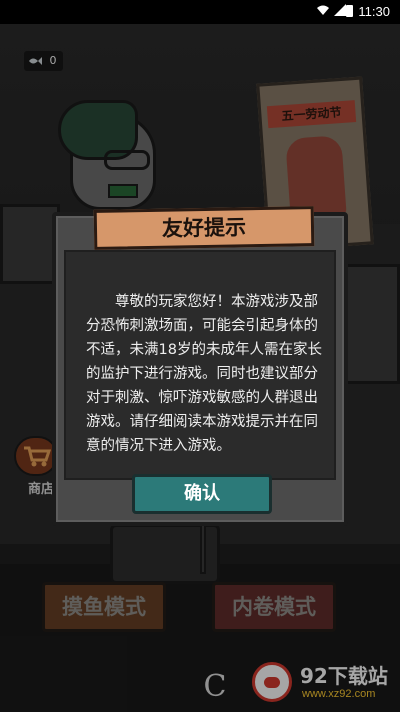 The height and width of the screenshot is (712, 400). Describe the element at coordinates (202, 494) in the screenshot. I see `confirm-button: 确认` at that location.